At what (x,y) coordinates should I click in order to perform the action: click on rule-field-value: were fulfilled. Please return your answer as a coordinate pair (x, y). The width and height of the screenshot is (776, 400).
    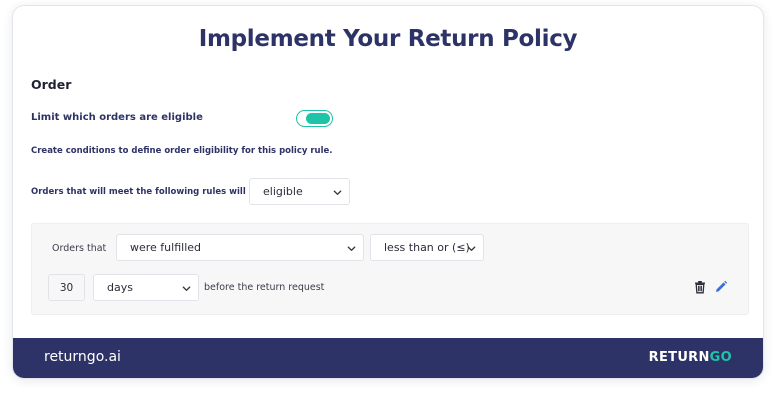
    Looking at the image, I should click on (166, 247).